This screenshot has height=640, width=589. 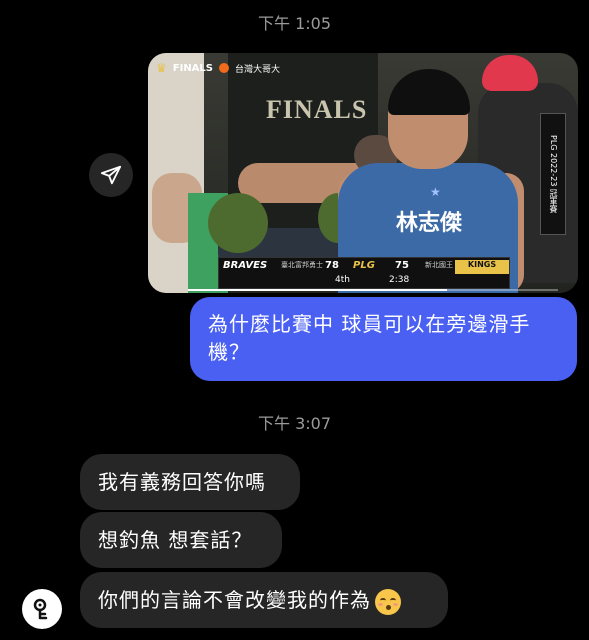 What do you see at coordinates (439, 265) in the screenshot?
I see `away-team-name: 新北國王` at bounding box center [439, 265].